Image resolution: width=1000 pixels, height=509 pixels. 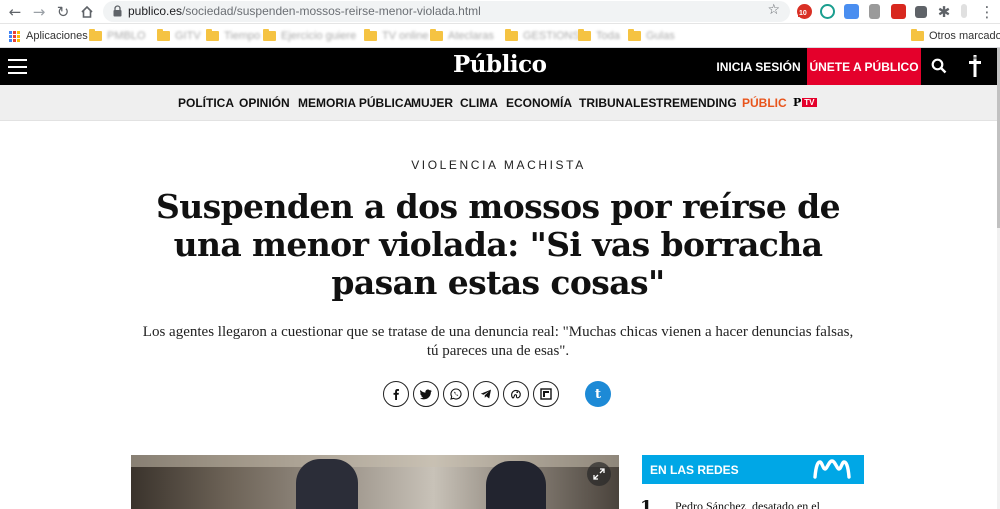 I want to click on login-button: INICIA SESIÓN, so click(x=758, y=66).